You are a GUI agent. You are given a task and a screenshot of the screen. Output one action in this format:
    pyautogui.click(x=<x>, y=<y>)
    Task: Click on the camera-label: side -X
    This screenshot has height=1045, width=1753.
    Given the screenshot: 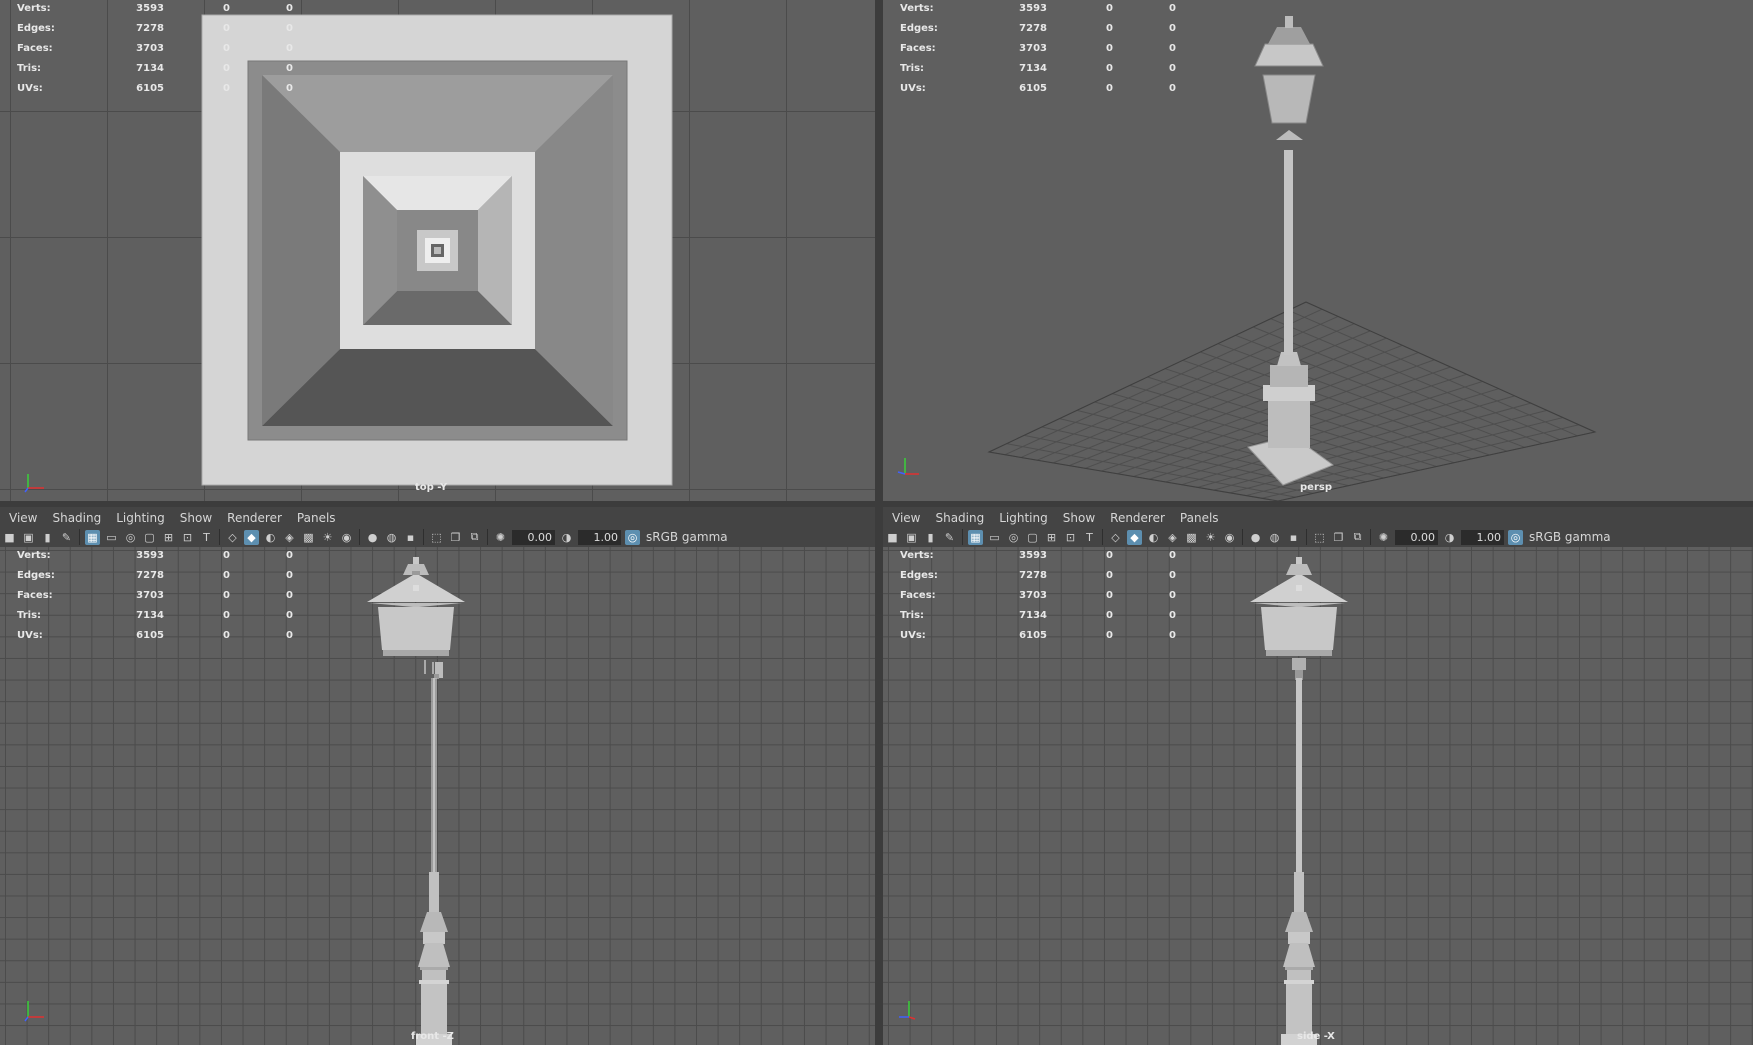 What is the action you would take?
    pyautogui.click(x=1316, y=1036)
    